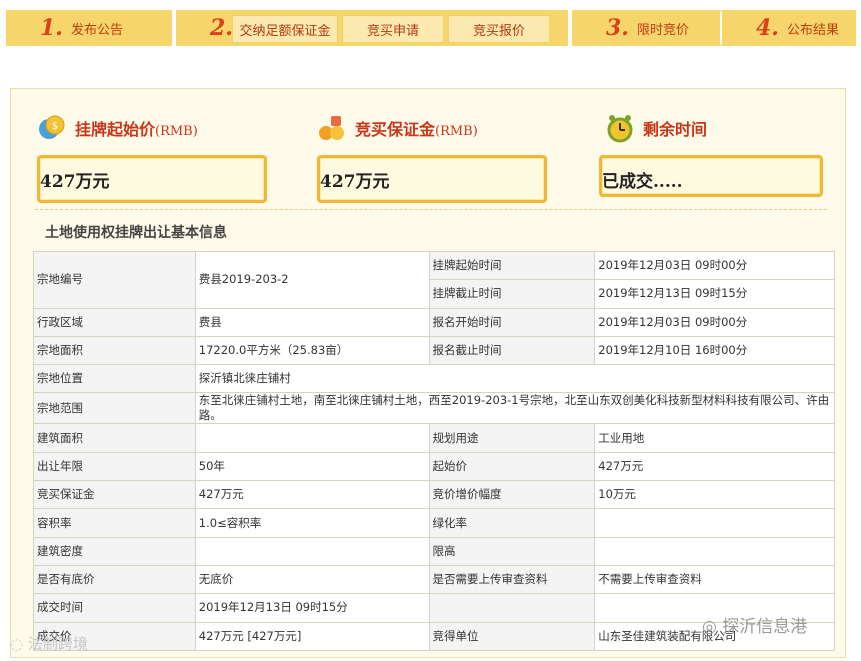 This screenshot has width=861, height=661. I want to click on key-green-ratio: 绿化率, so click(512, 523).